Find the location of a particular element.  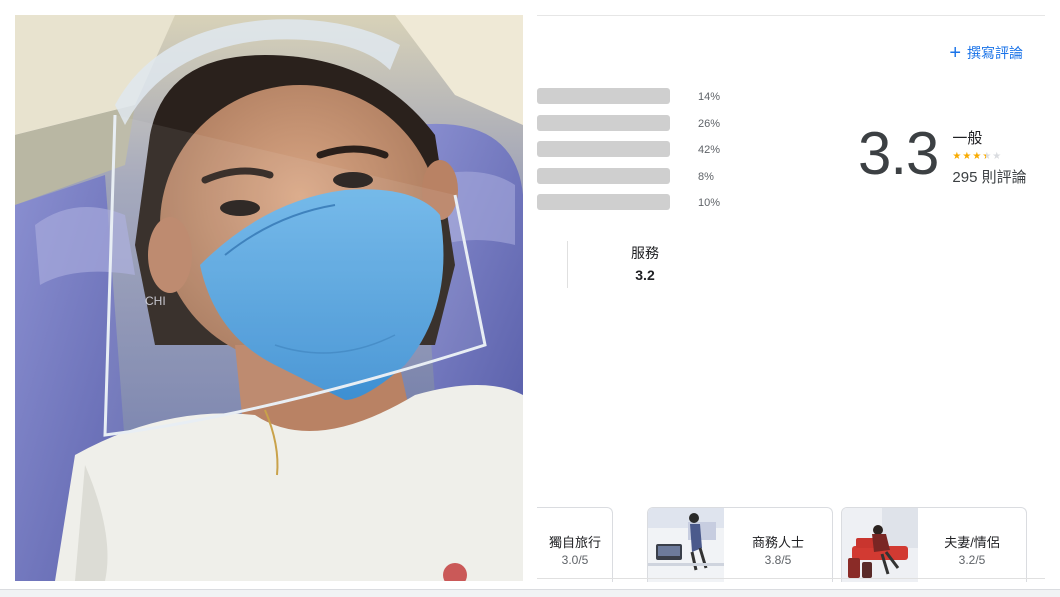

write-review-button: + 撰寫評論 is located at coordinates (986, 53).